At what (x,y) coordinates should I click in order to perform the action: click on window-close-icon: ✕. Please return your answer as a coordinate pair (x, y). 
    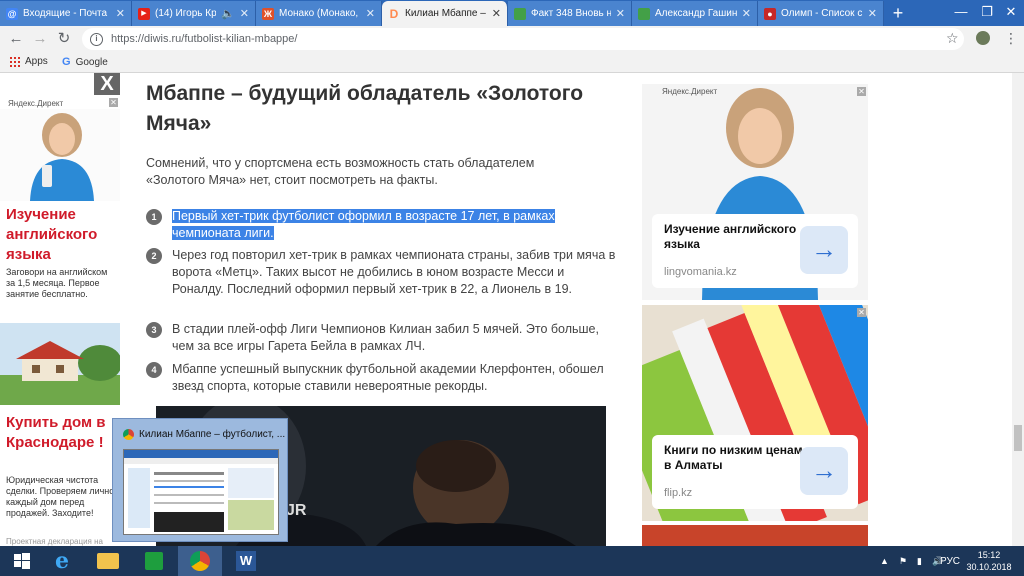
    Looking at the image, I should click on (1011, 12).